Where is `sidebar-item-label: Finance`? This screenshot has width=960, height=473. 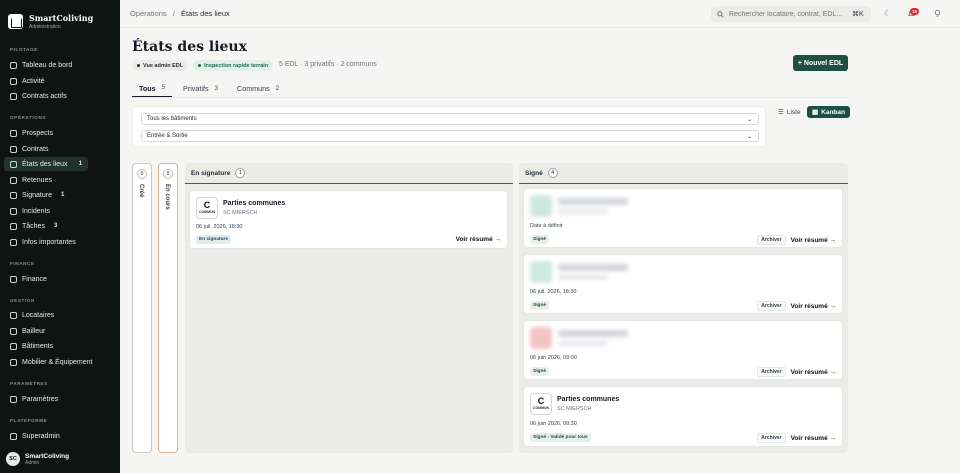 sidebar-item-label: Finance is located at coordinates (34, 279).